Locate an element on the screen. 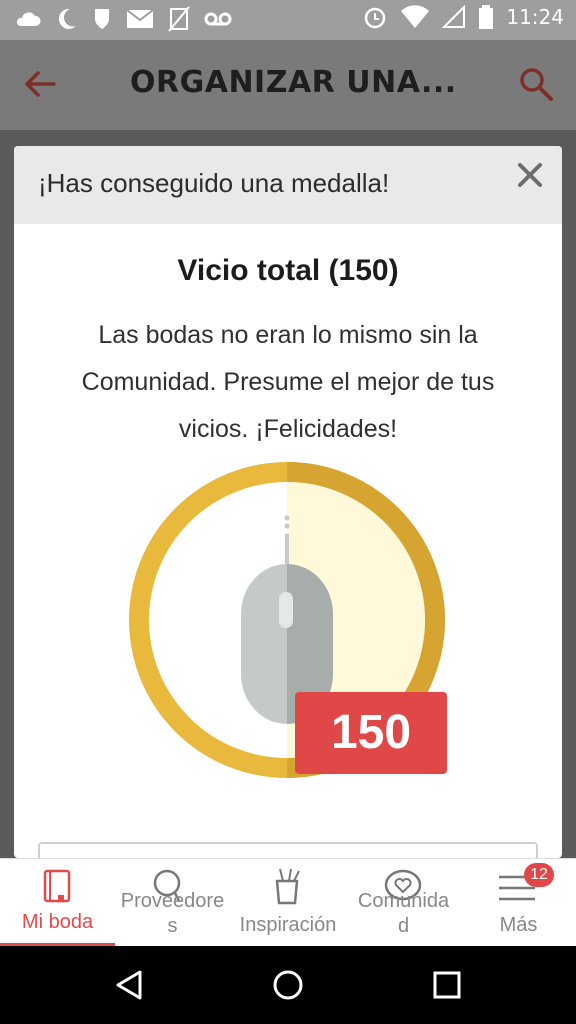  tab-label: Más is located at coordinates (518, 925).